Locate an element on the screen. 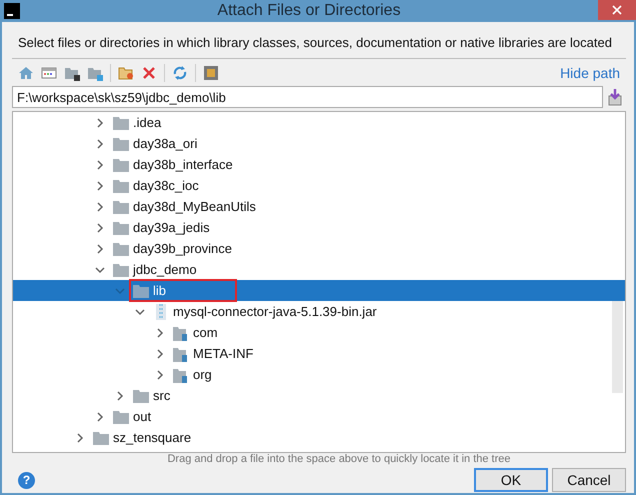 This screenshot has width=636, height=495. tree-row: jdbc_demo is located at coordinates (319, 269).